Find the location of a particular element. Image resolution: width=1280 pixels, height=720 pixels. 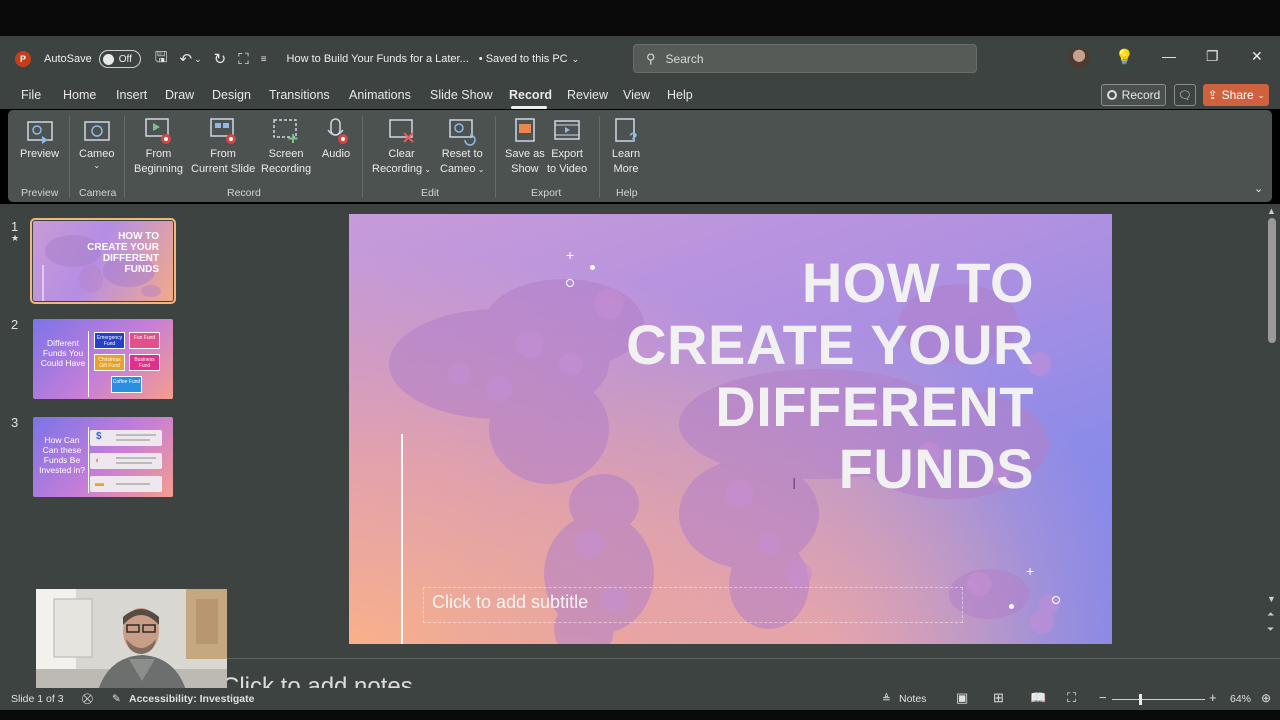

scrollbar-thumb is located at coordinates (1272, 280).